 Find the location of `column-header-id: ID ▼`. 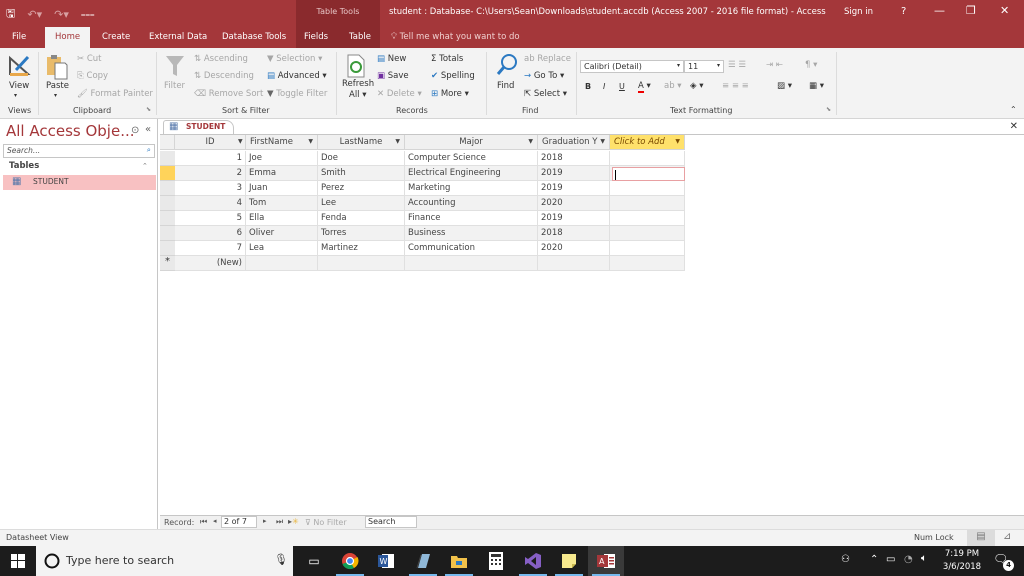

column-header-id: ID ▼ is located at coordinates (210, 142).